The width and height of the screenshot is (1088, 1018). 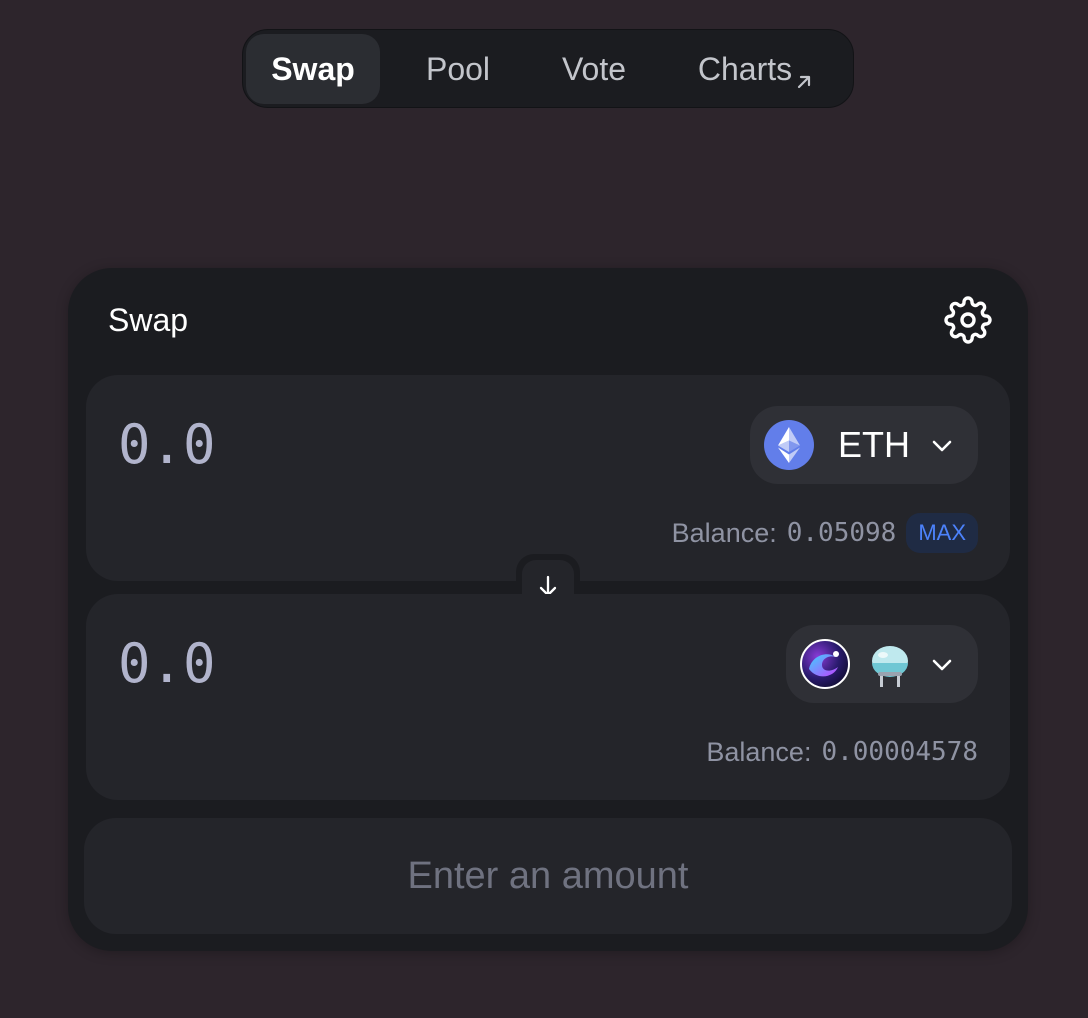 I want to click on output-token-select, so click(x=882, y=664).